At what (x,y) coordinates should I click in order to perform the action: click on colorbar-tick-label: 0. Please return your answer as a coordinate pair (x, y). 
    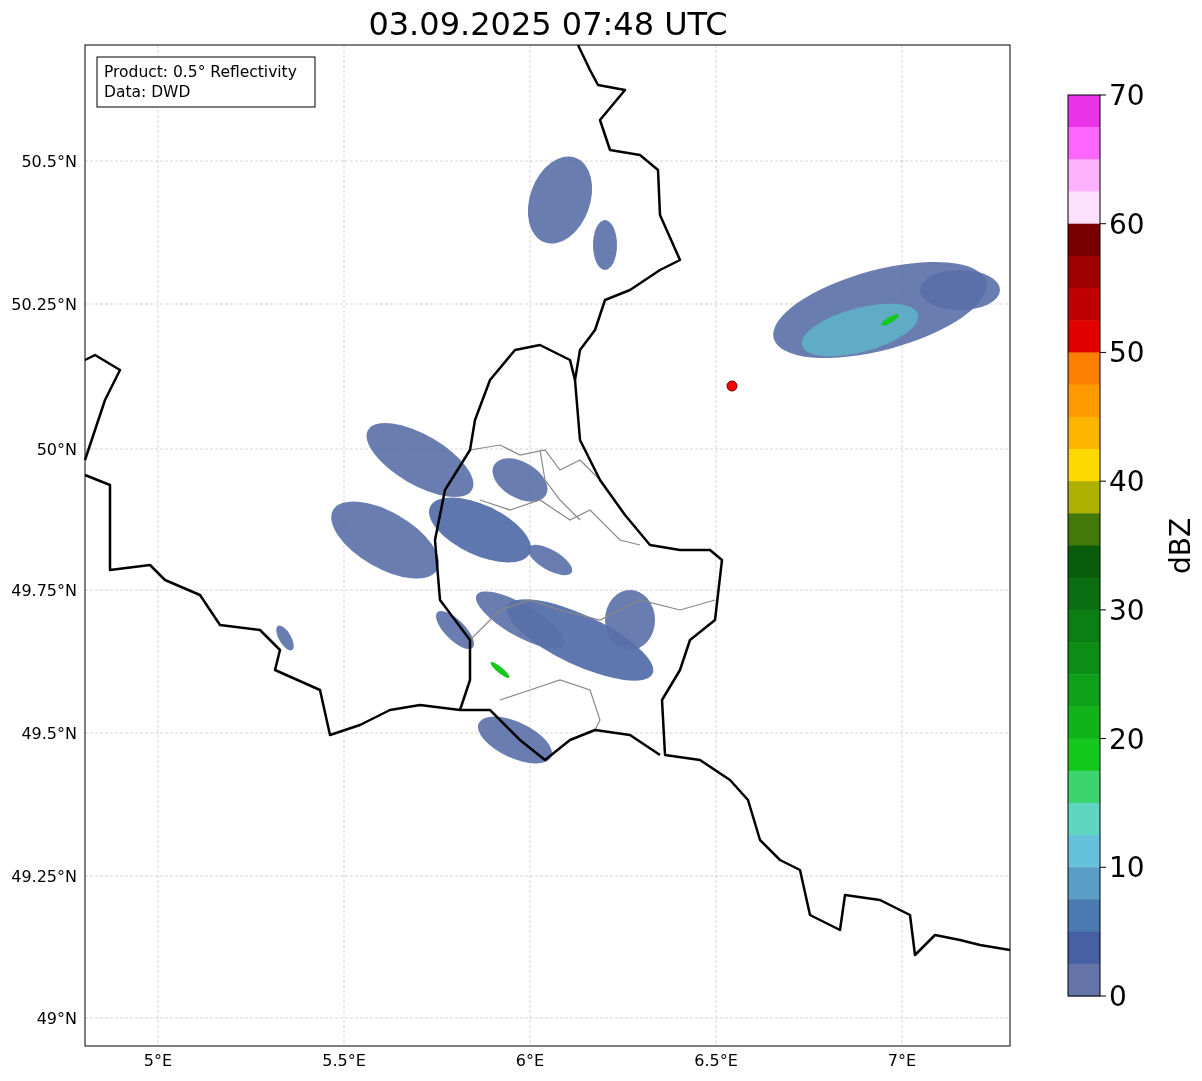
    Looking at the image, I should click on (1118, 996).